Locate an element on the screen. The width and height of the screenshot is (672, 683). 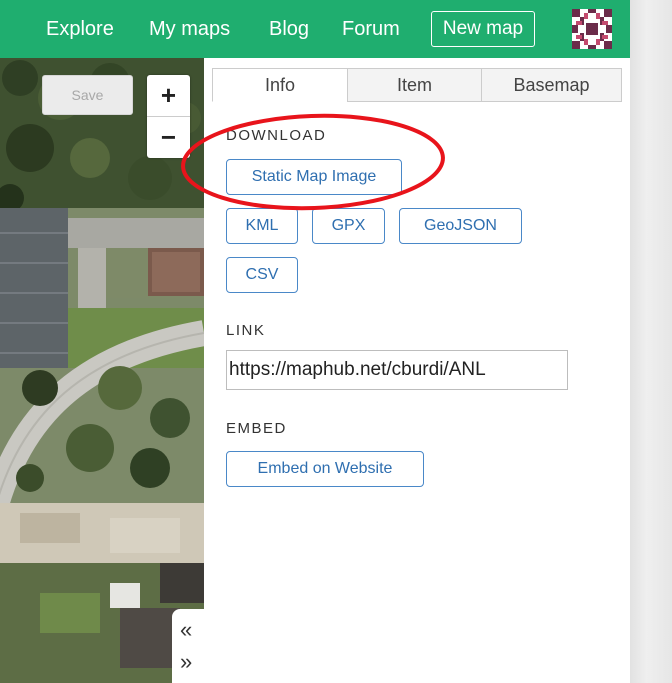
panel-toggle: « » is located at coordinates (188, 646).